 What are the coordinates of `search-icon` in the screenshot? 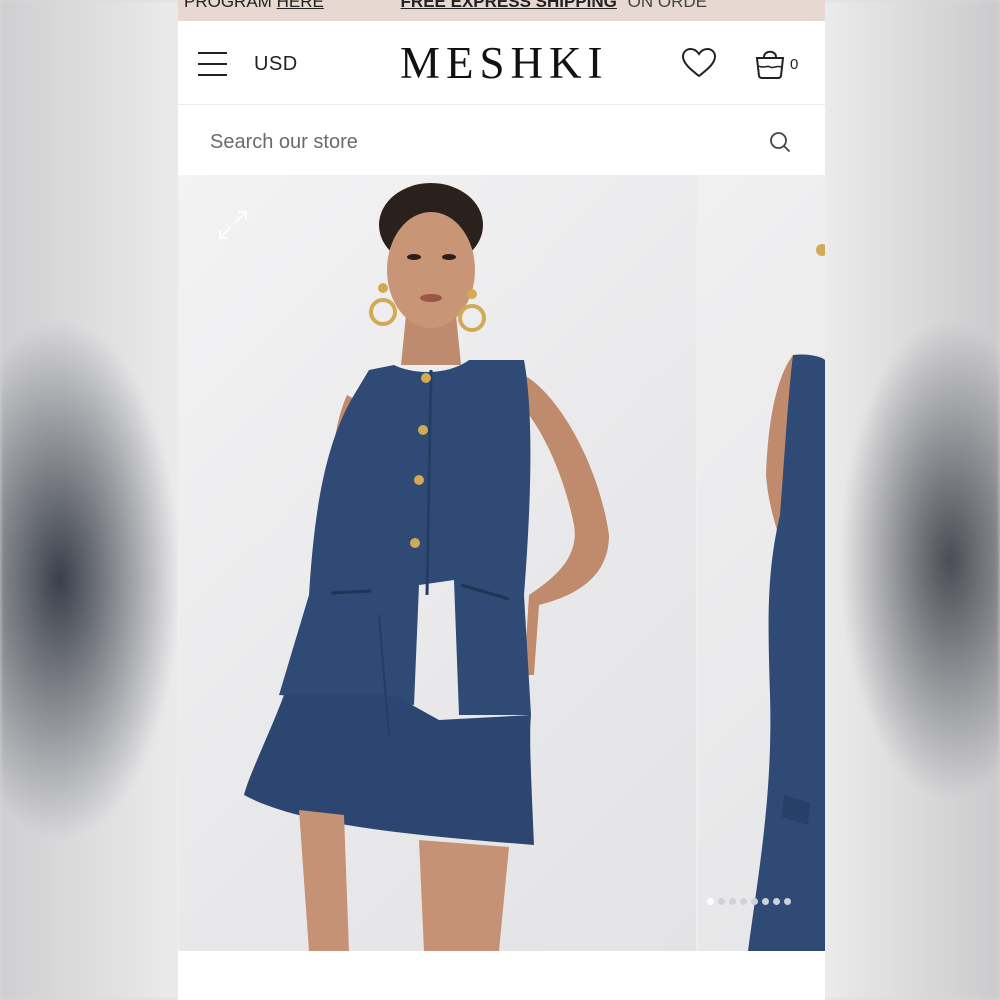 It's located at (780, 142).